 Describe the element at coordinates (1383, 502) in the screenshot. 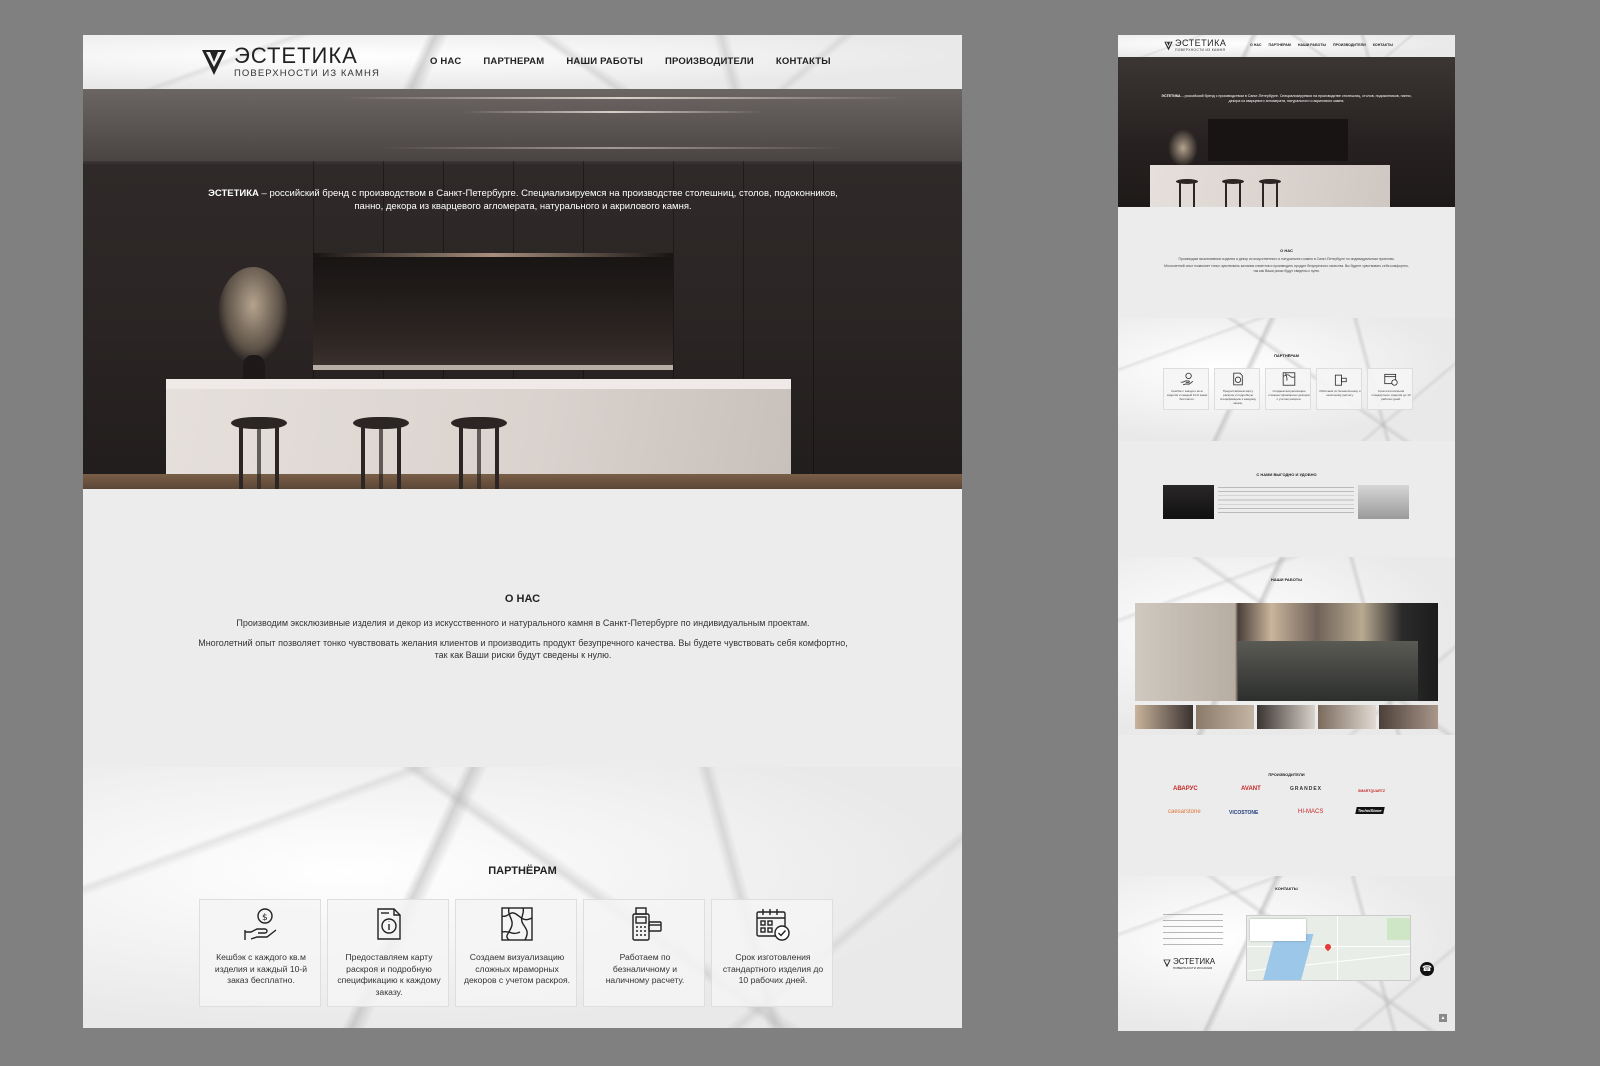

I see `benefits-image-right` at that location.